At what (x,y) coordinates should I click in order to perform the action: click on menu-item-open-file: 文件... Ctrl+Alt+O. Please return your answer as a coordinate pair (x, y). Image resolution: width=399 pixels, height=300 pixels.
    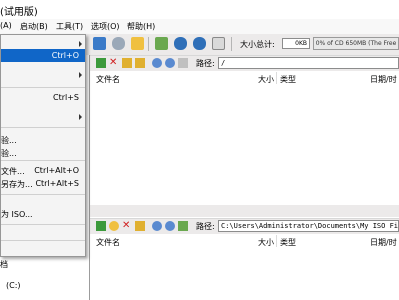
    Looking at the image, I should click on (43, 170).